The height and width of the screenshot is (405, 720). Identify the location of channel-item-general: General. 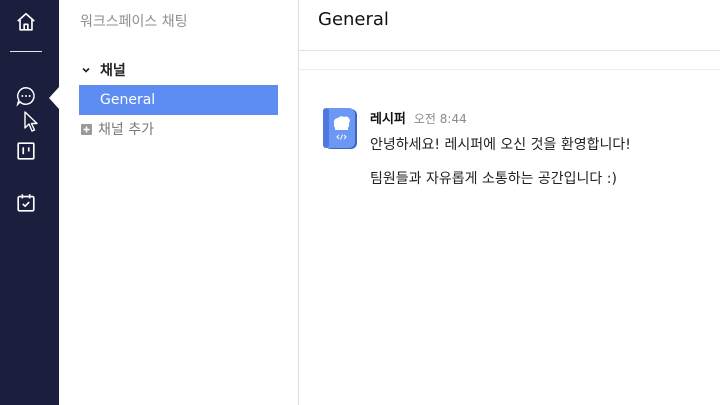
(178, 100).